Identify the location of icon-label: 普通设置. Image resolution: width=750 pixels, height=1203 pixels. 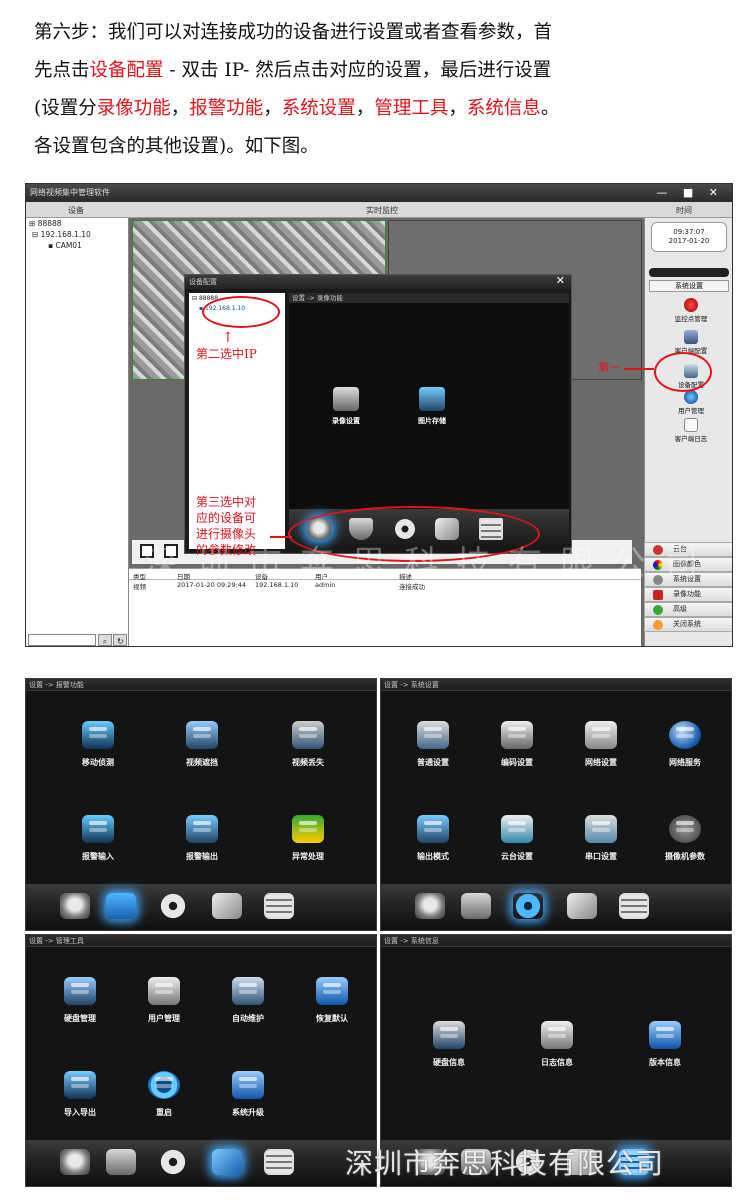
(433, 762).